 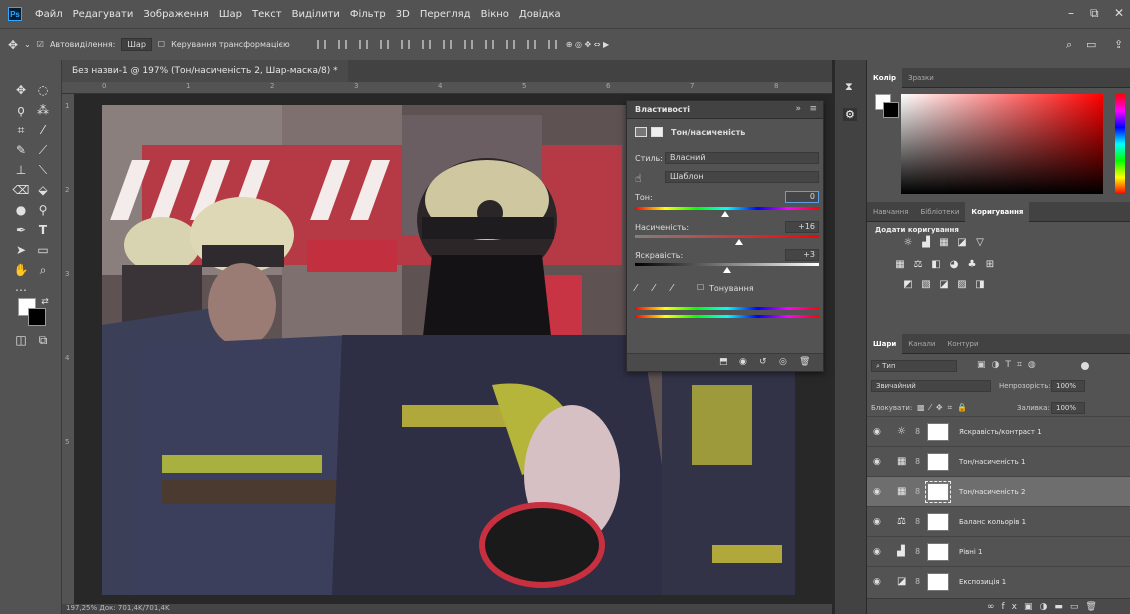 What do you see at coordinates (998, 521) in the screenshot?
I see `layer-row: ◉ ⚖ 8 Баланс кольорів 1` at bounding box center [998, 521].